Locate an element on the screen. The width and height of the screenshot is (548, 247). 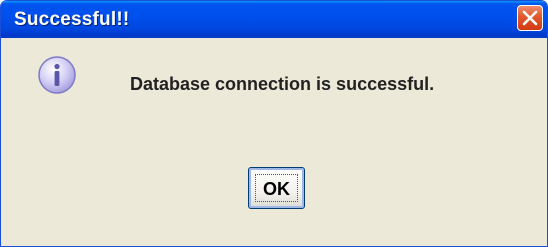
dialog-message: Database connection is successful. is located at coordinates (282, 84).